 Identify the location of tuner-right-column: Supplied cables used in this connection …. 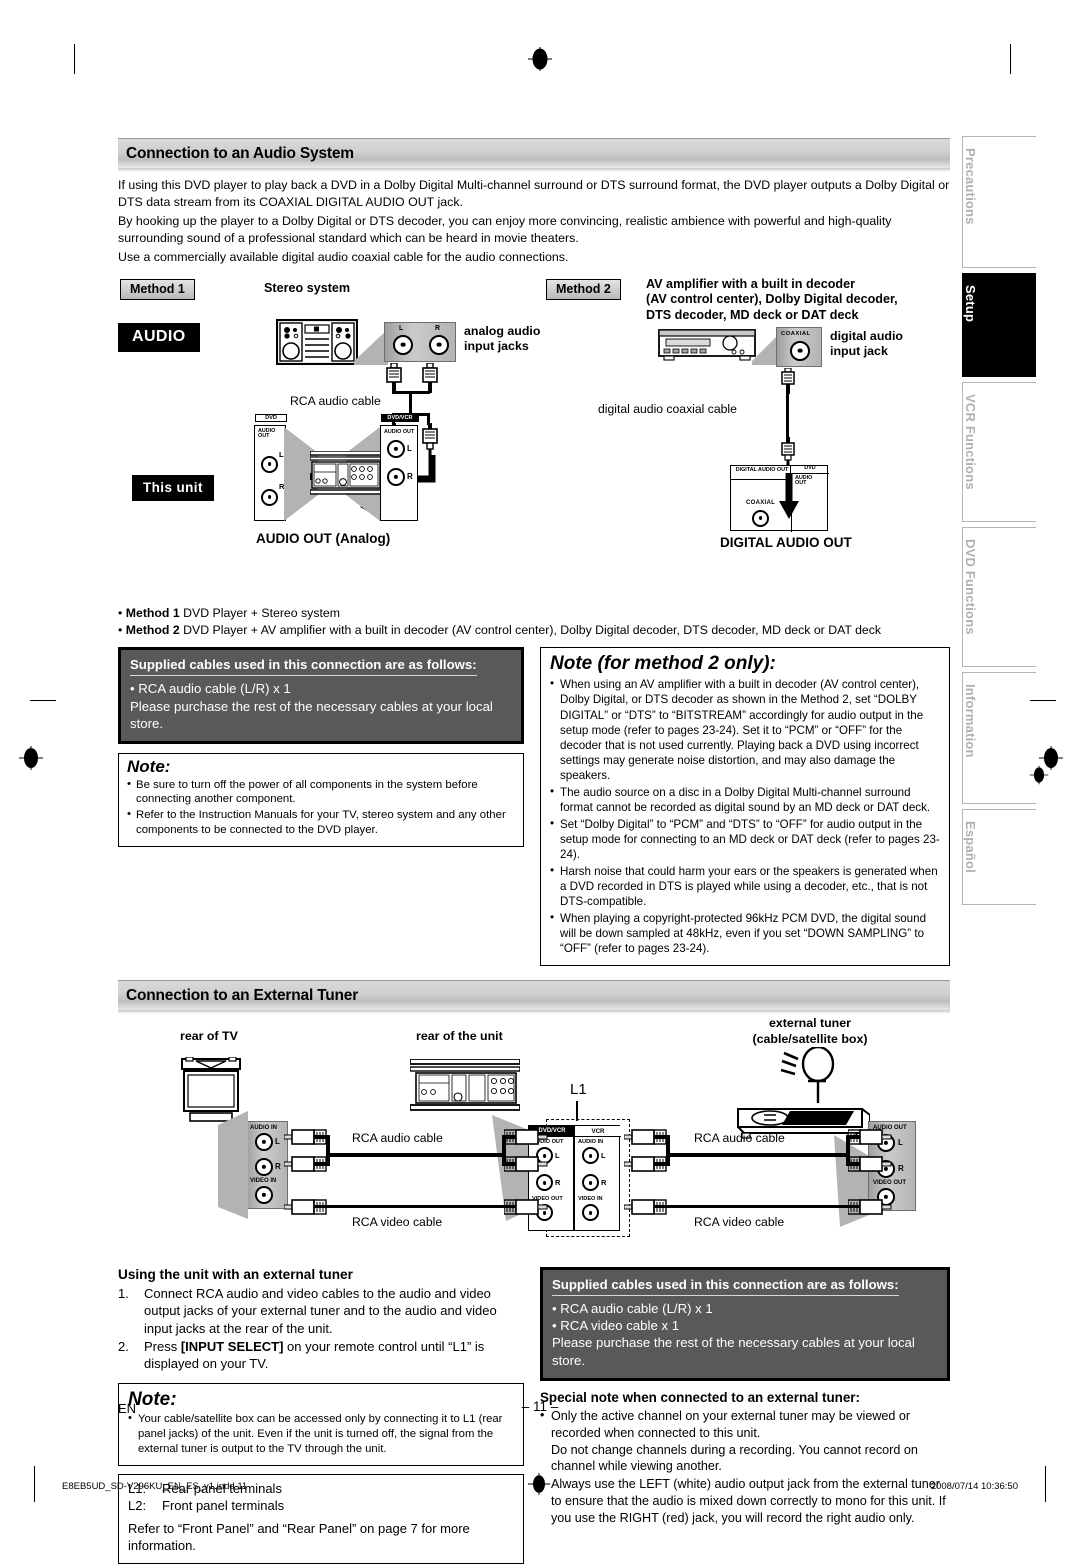
(745, 1415).